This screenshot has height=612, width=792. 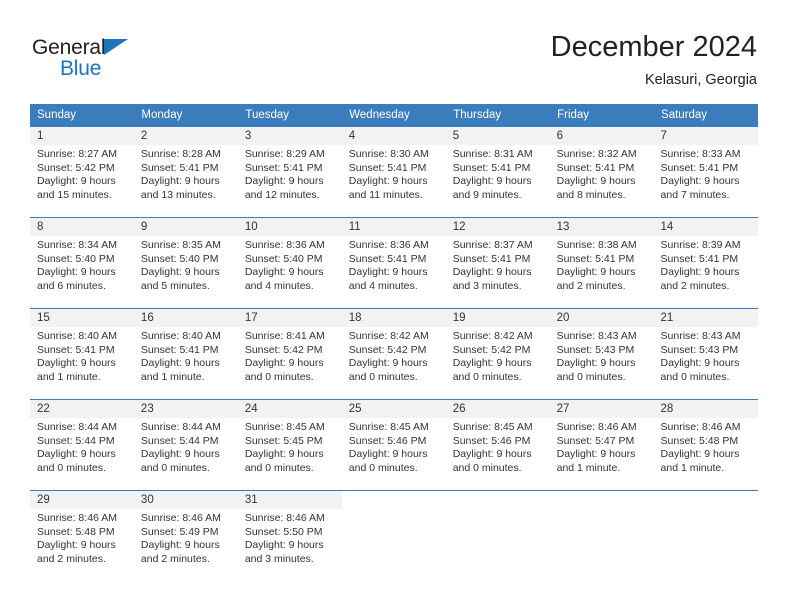 What do you see at coordinates (595, 440) in the screenshot?
I see `sunset-text: Sunset: 5:47 PM` at bounding box center [595, 440].